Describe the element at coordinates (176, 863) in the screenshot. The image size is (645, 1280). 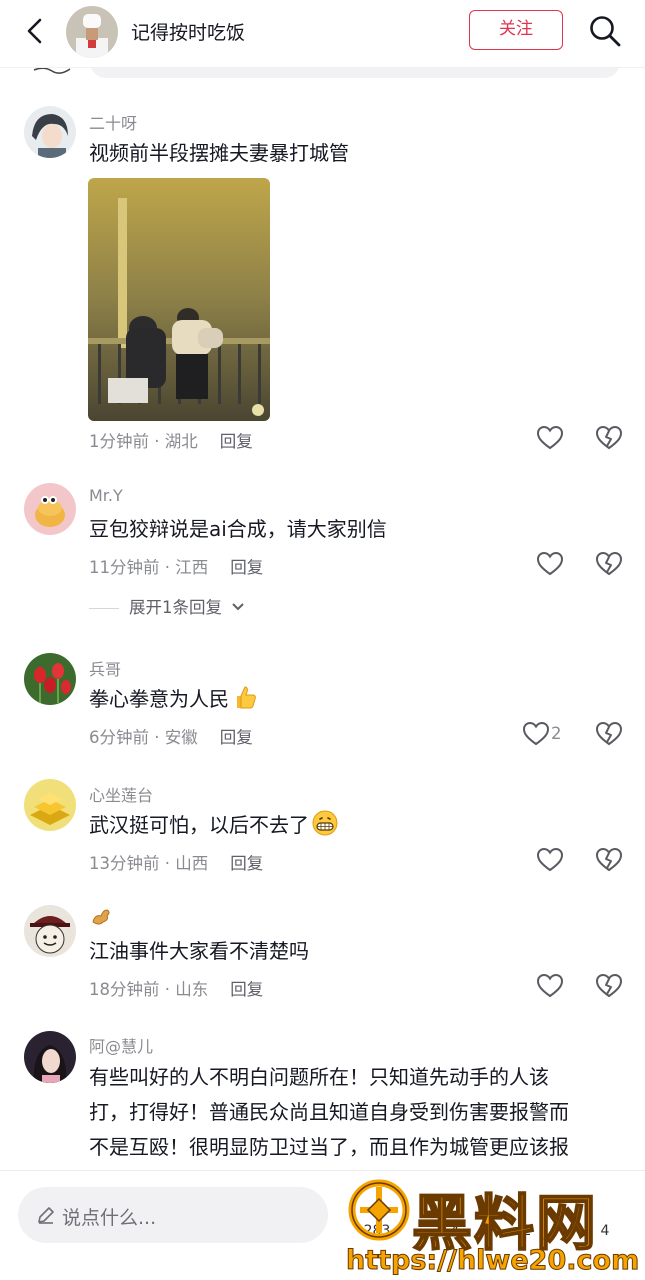
I see `comment-meta: 13分钟前 · 山西 回复` at that location.